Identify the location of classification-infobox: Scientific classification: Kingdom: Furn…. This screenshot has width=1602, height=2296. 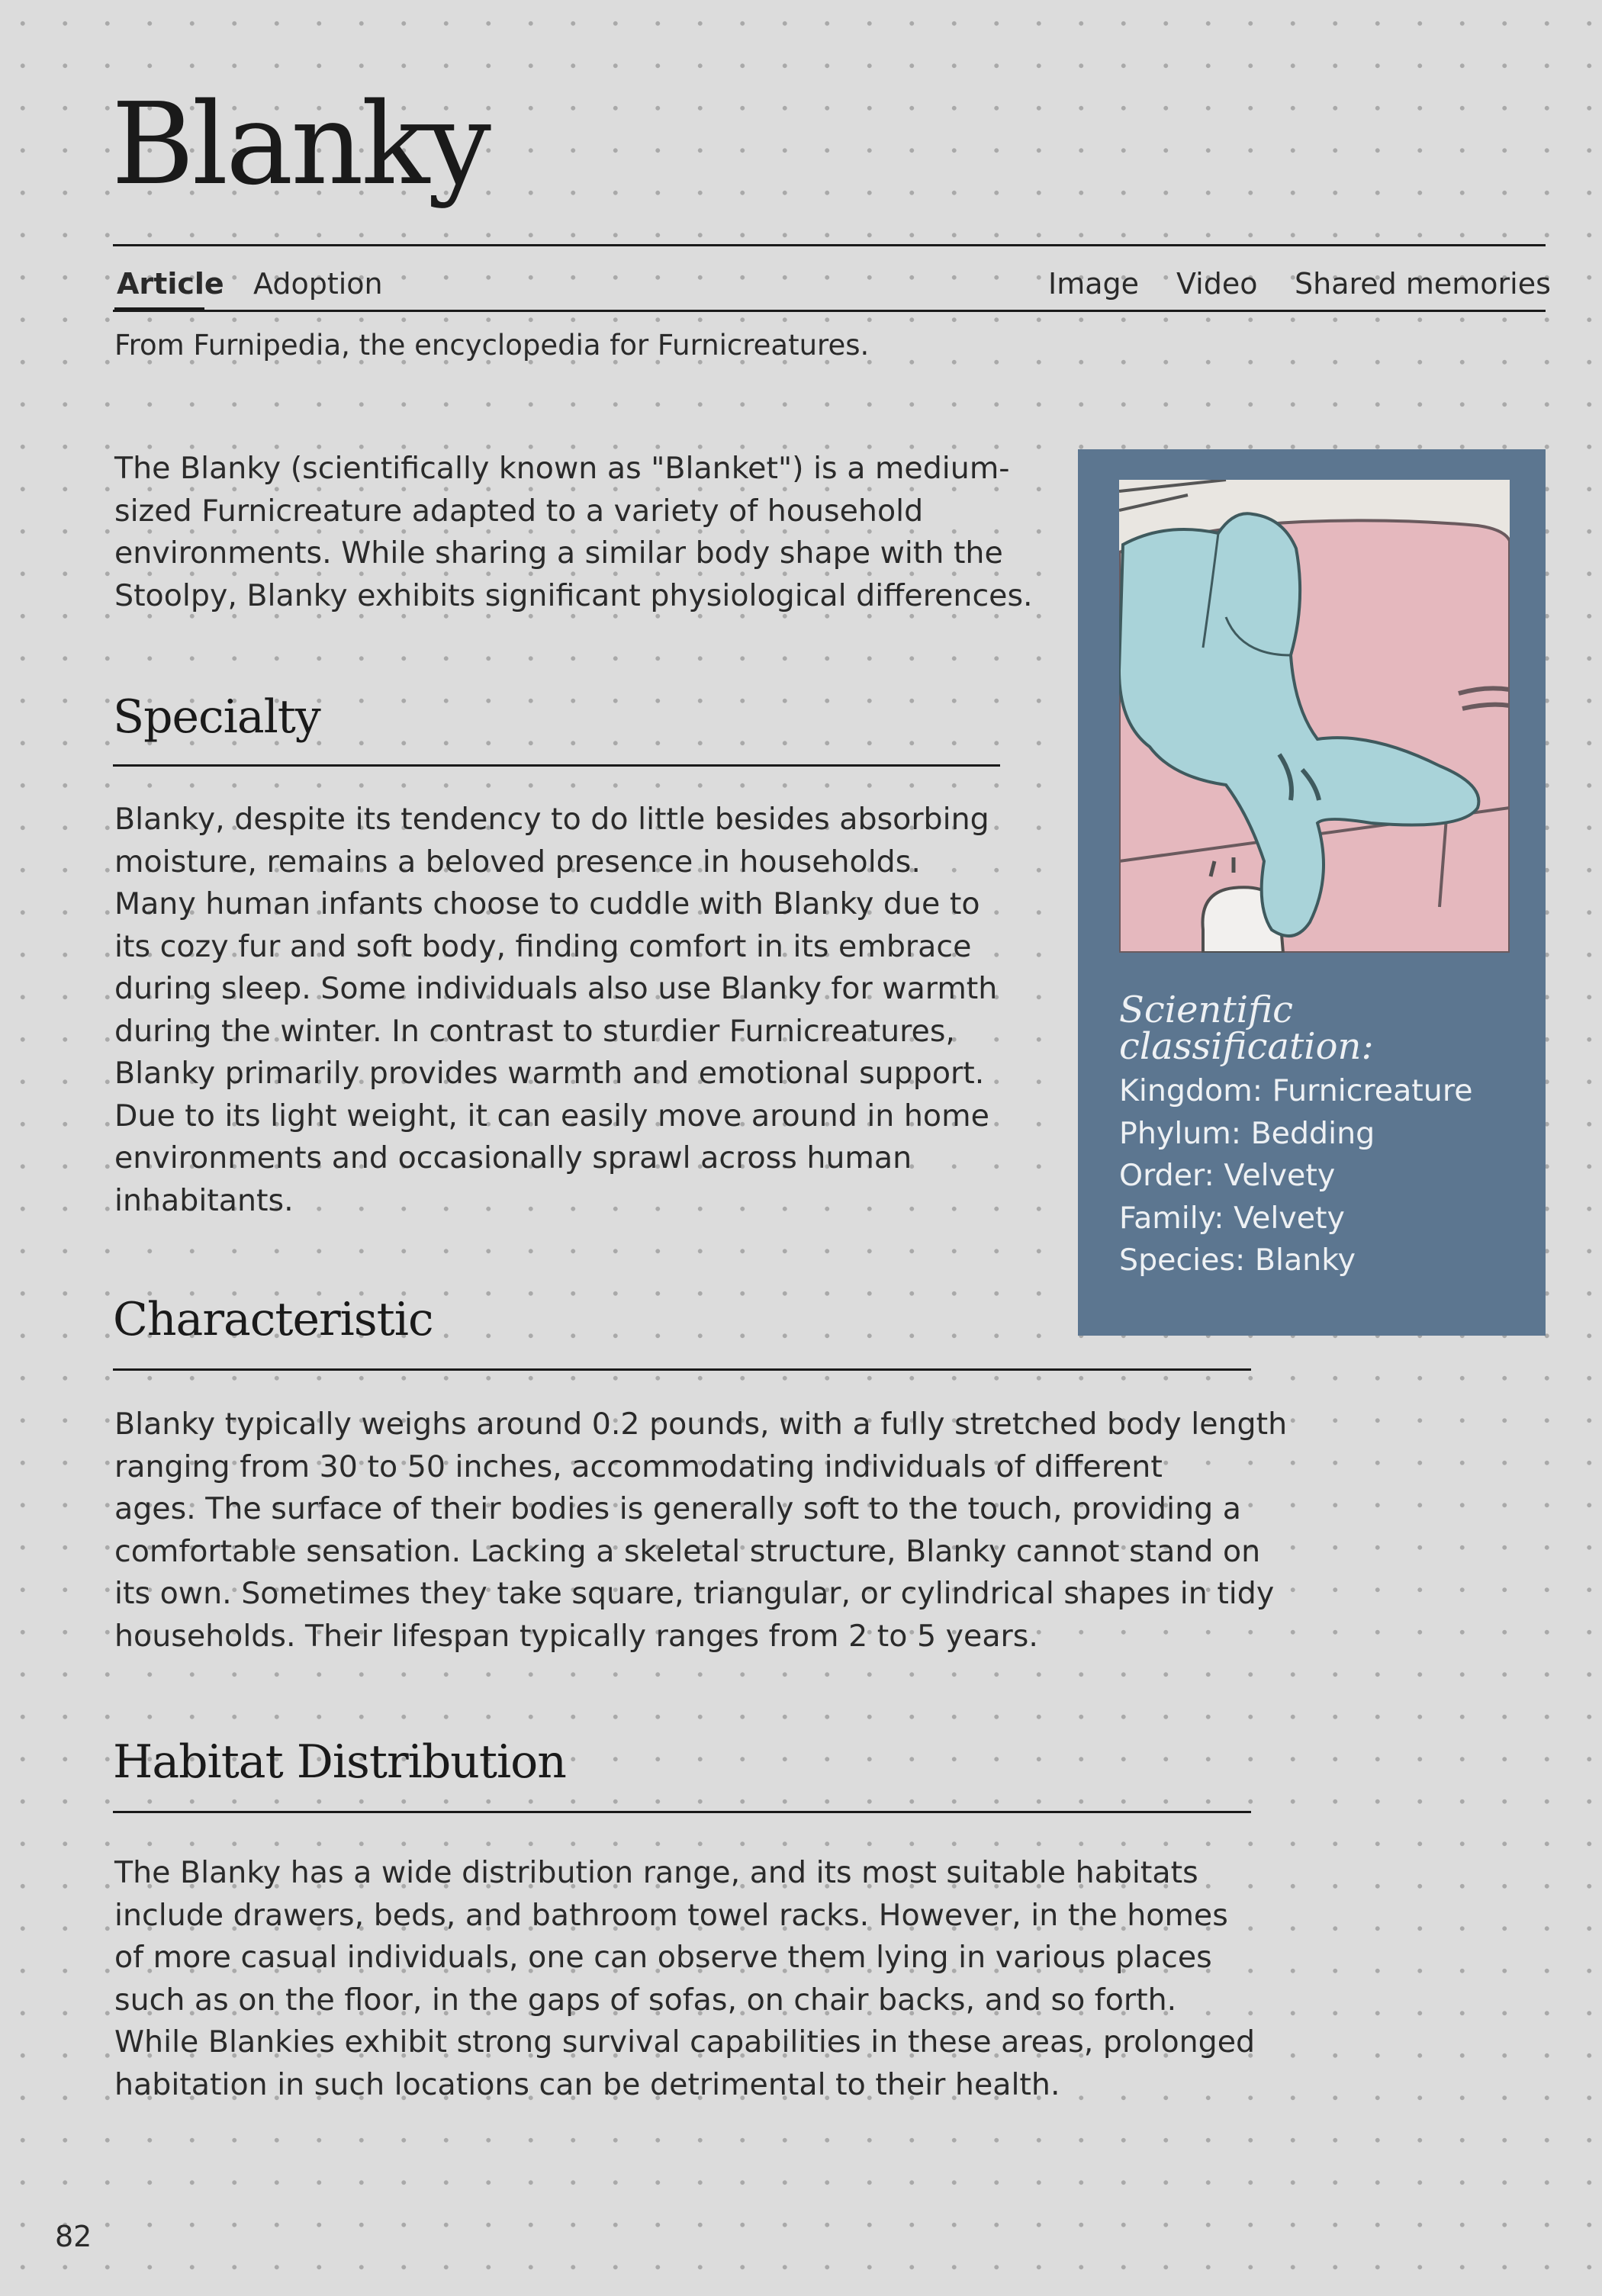
(1312, 893).